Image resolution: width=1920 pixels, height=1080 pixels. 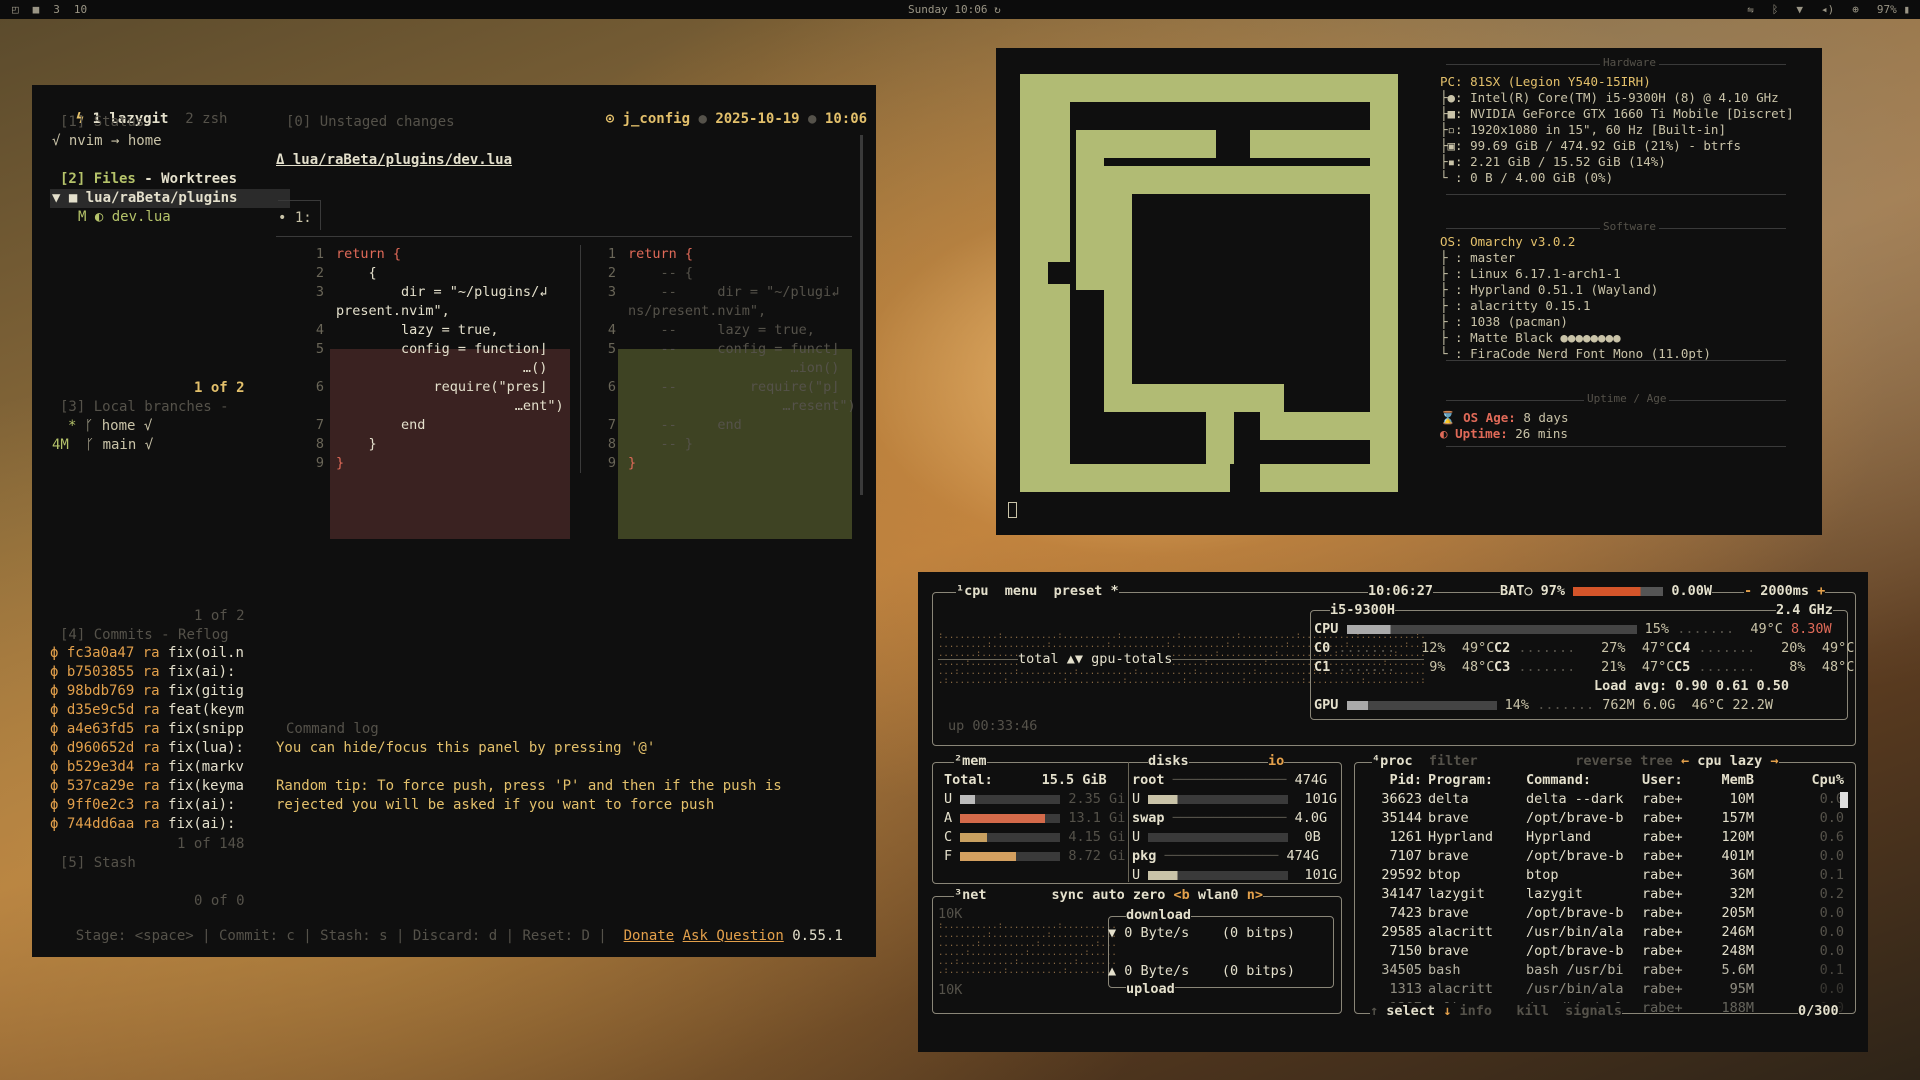 I want to click on proc-column-header: Command:, so click(x=1584, y=780).